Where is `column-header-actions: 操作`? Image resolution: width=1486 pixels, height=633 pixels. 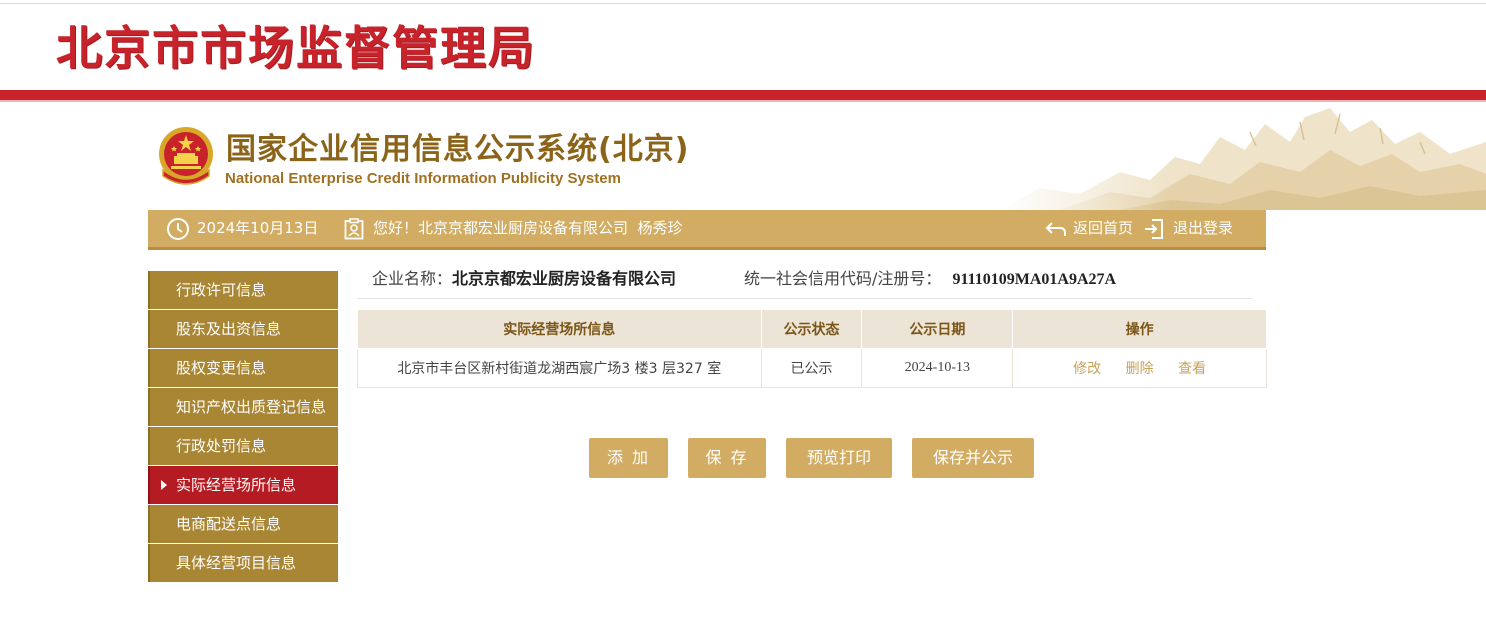
column-header-actions: 操作 is located at coordinates (1139, 329).